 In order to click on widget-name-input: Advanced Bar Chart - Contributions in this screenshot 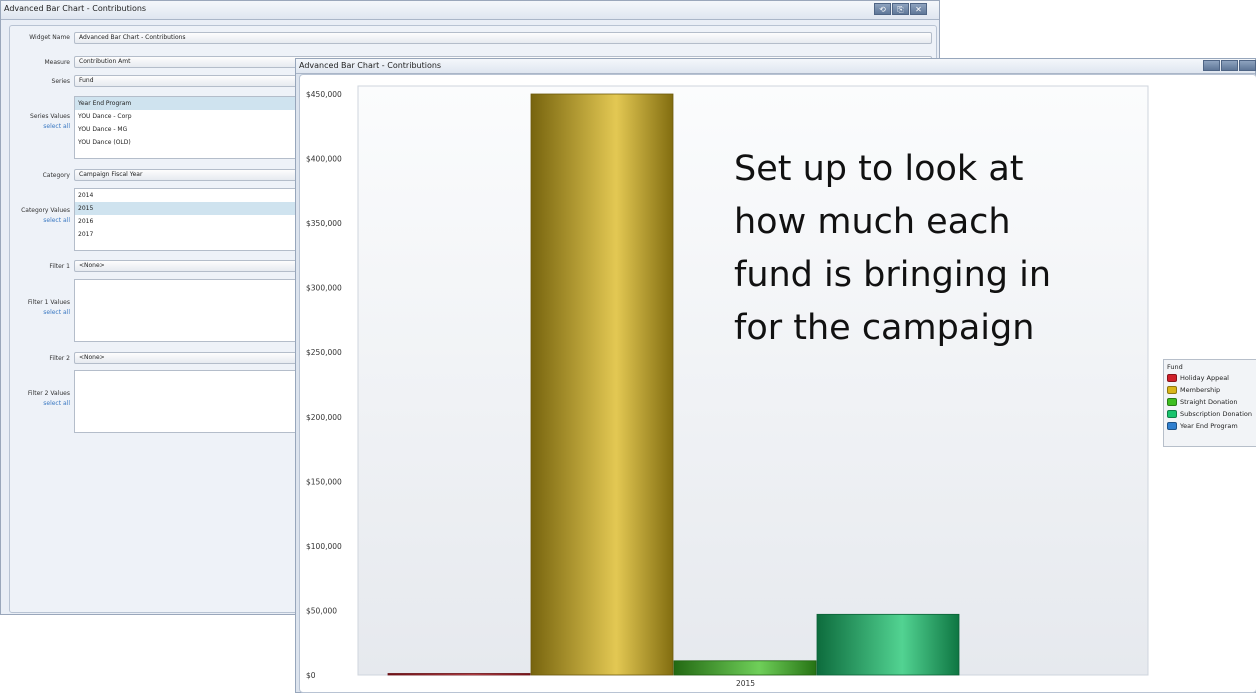, I will do `click(503, 38)`.